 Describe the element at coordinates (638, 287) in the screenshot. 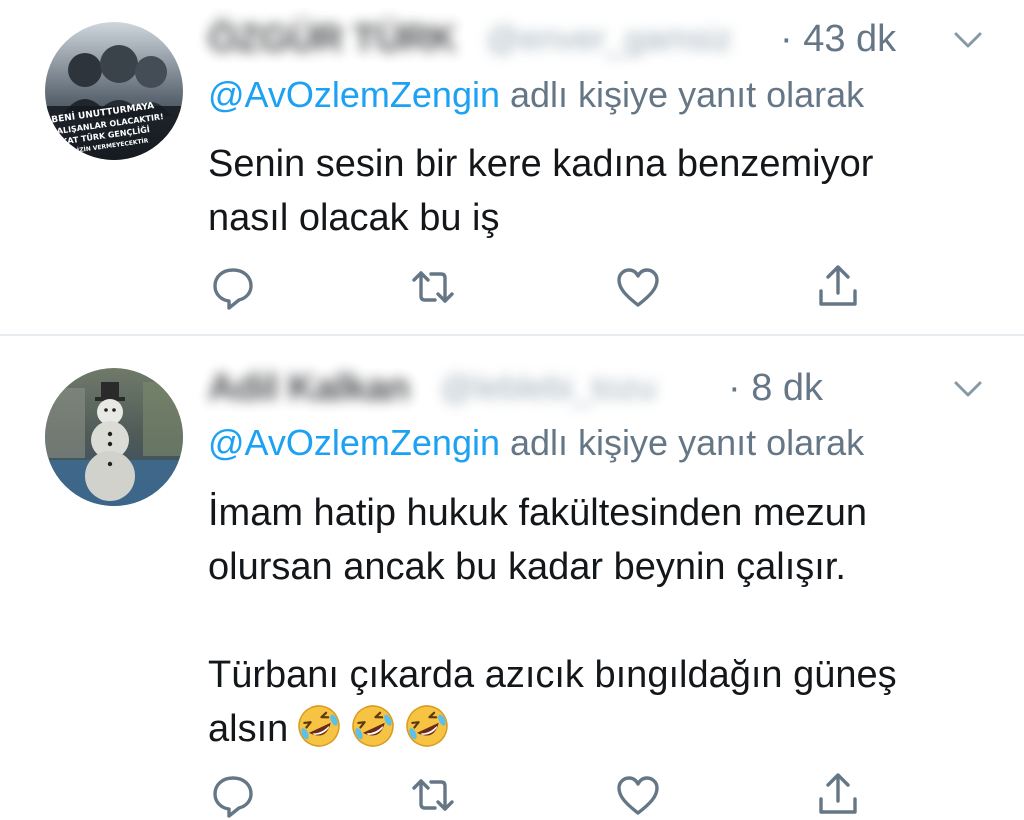

I see `like-icon` at that location.